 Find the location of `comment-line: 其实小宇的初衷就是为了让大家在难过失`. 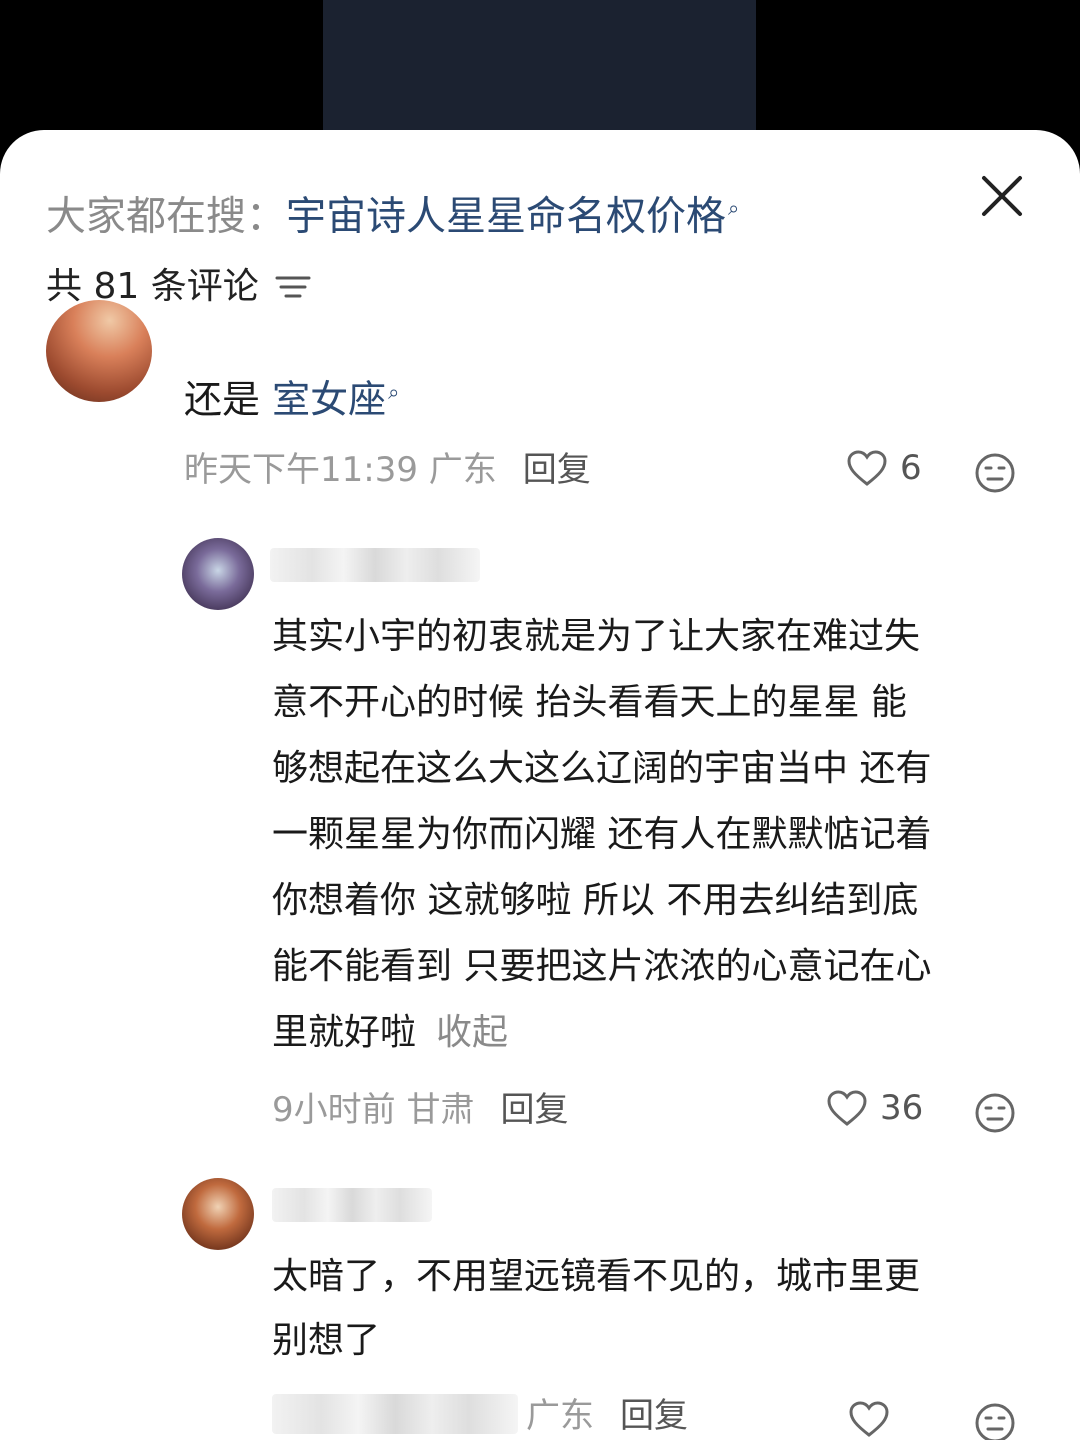

comment-line: 其实小宇的初衷就是为了让大家在难过失 is located at coordinates (596, 636).